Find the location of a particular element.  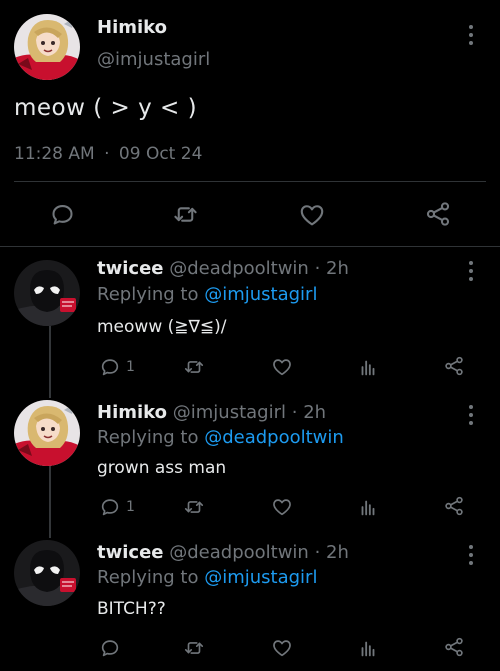

reply-text: BITCH?? is located at coordinates (131, 609).